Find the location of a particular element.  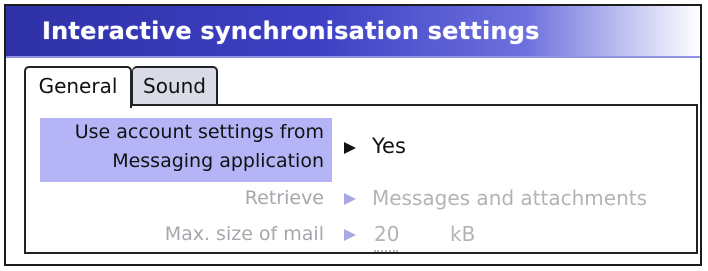

value-underline is located at coordinates (386, 251).